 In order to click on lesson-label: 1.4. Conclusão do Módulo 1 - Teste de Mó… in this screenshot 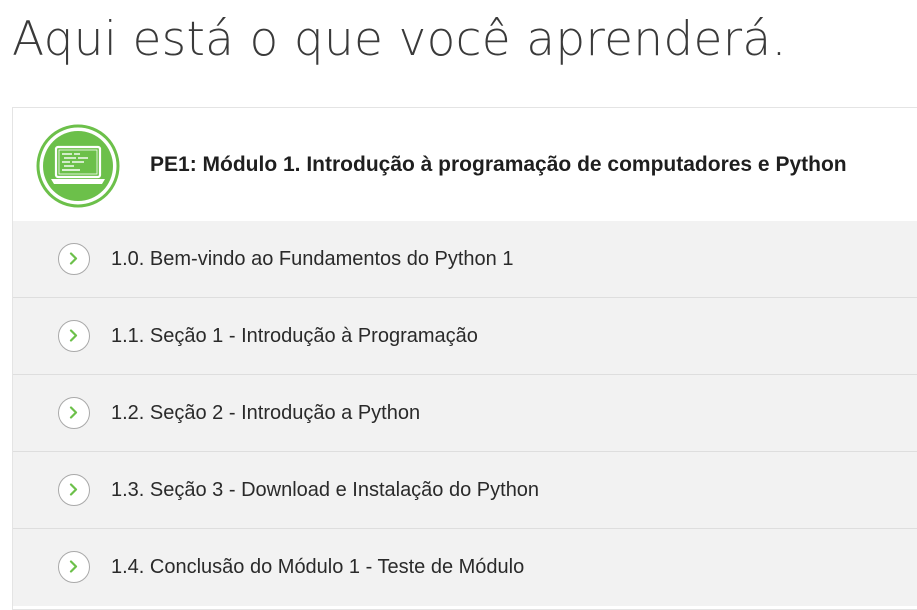, I will do `click(318, 567)`.